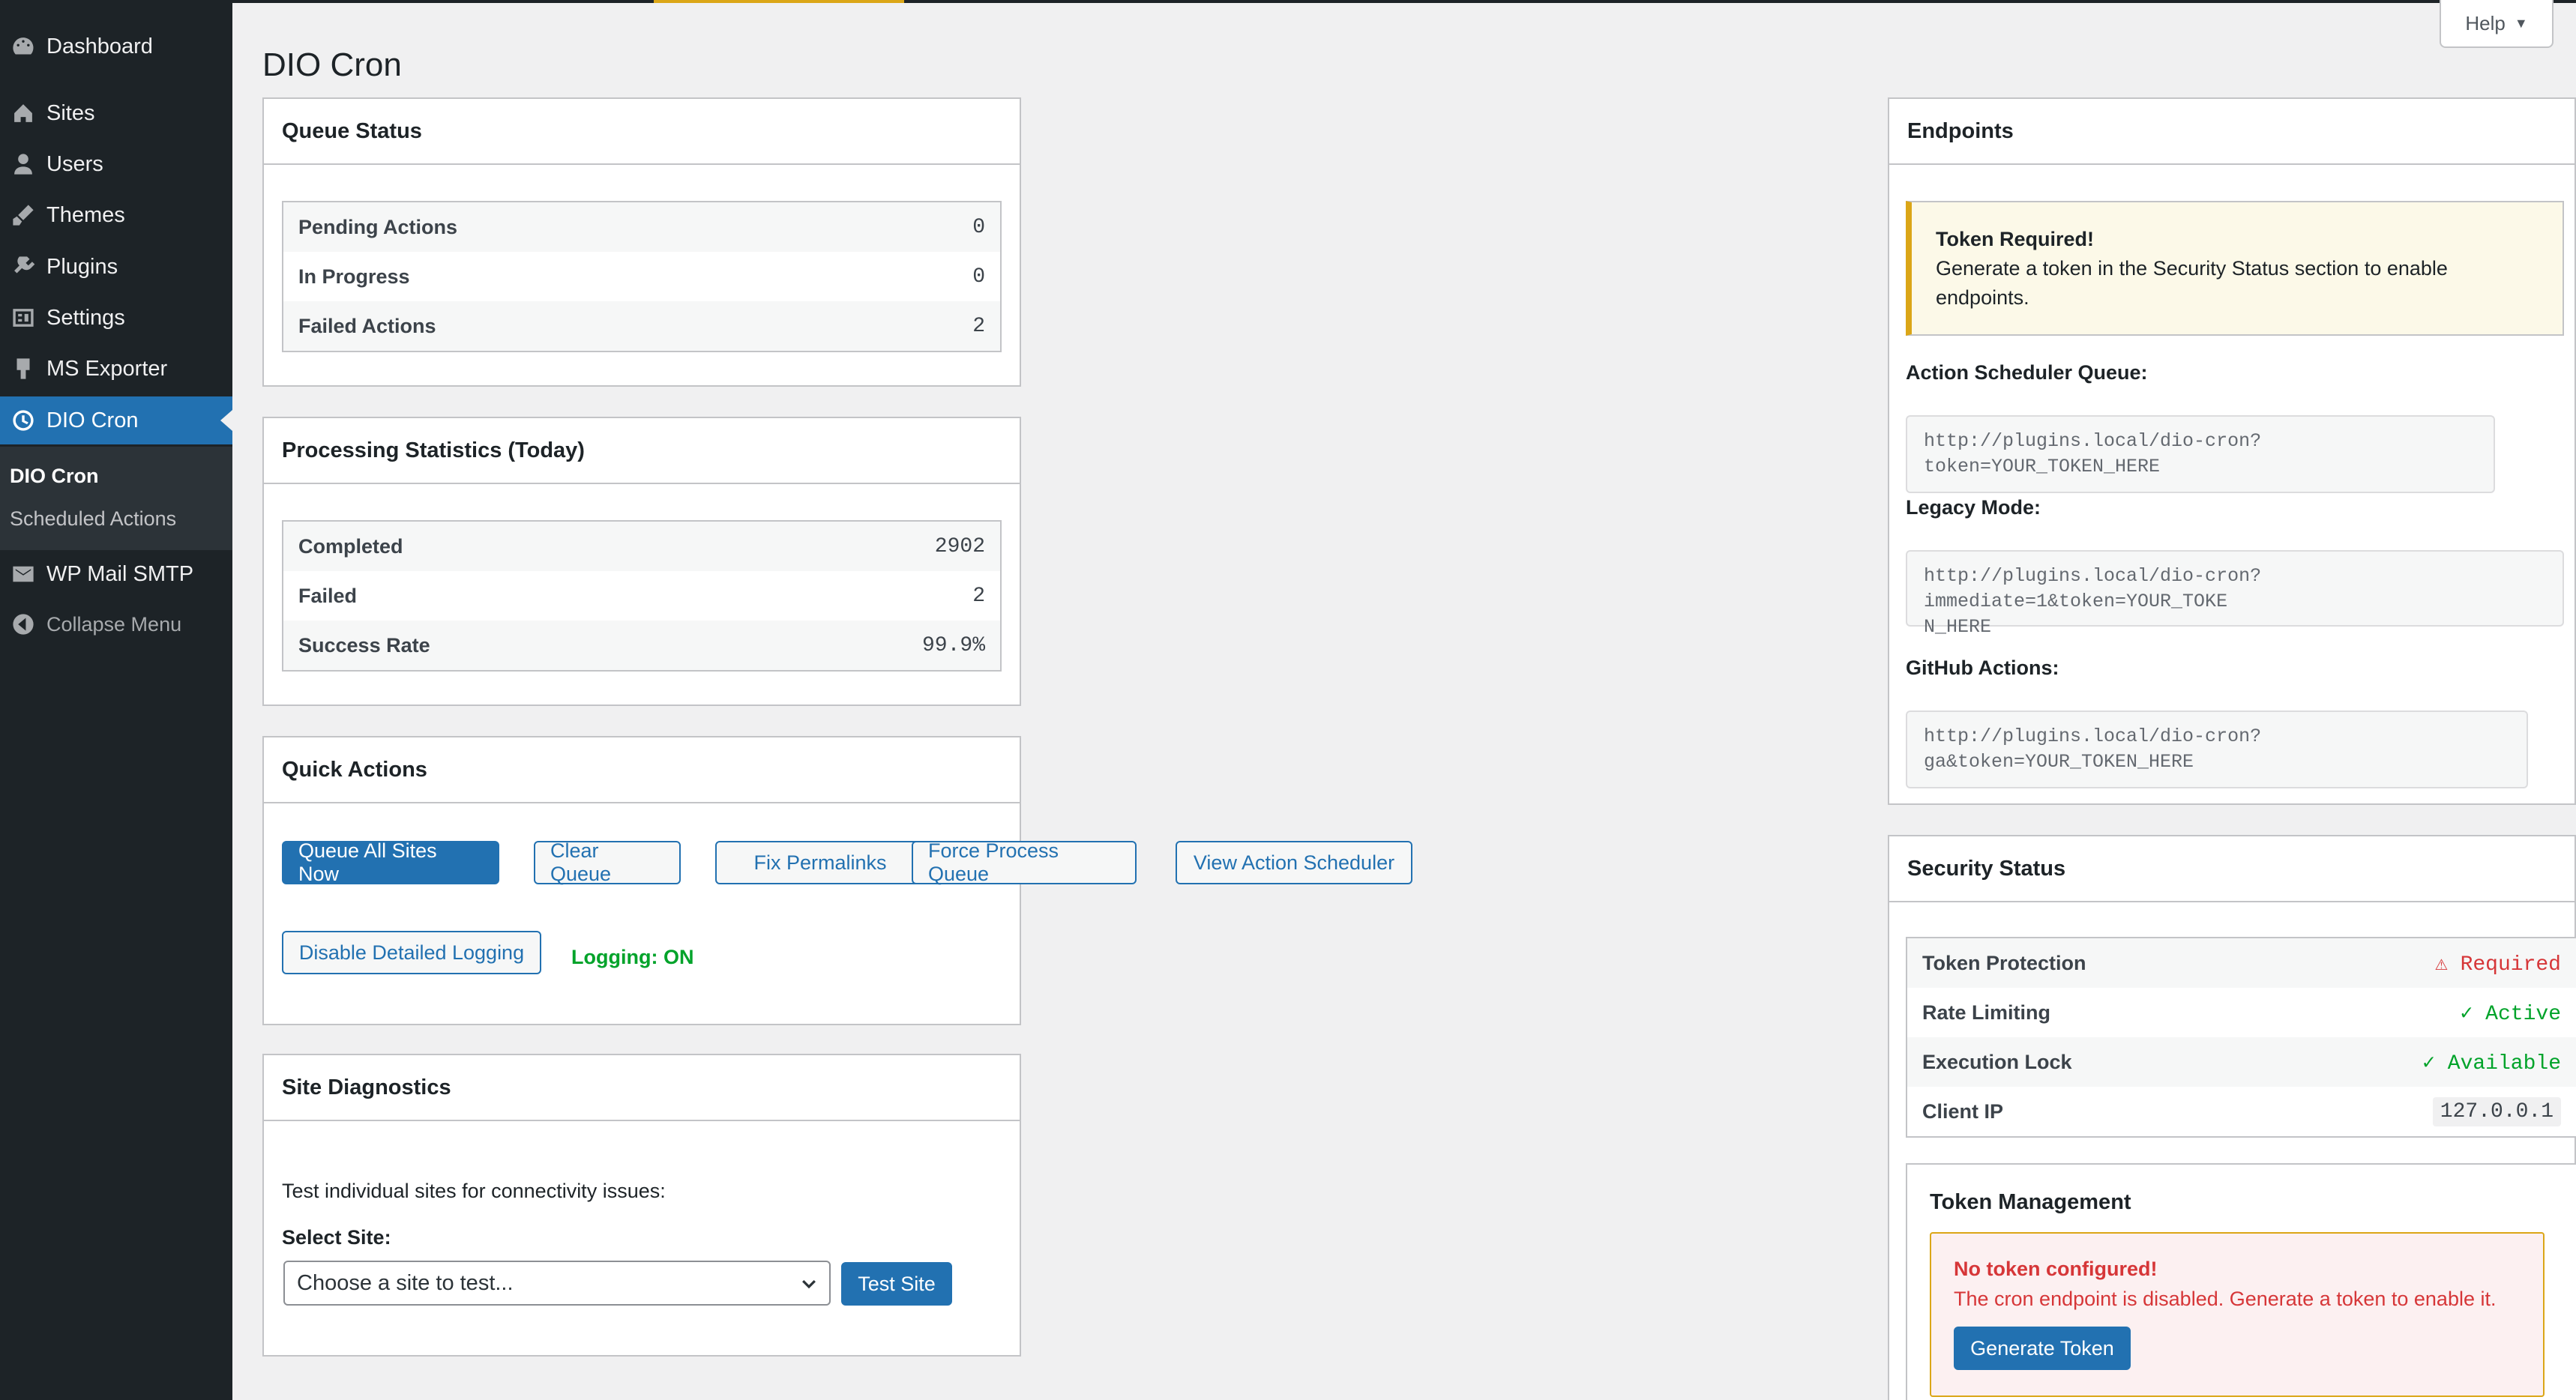 The height and width of the screenshot is (1400, 2576). Describe the element at coordinates (2242, 963) in the screenshot. I see `table-row: Token Protection ⚠ Required` at that location.